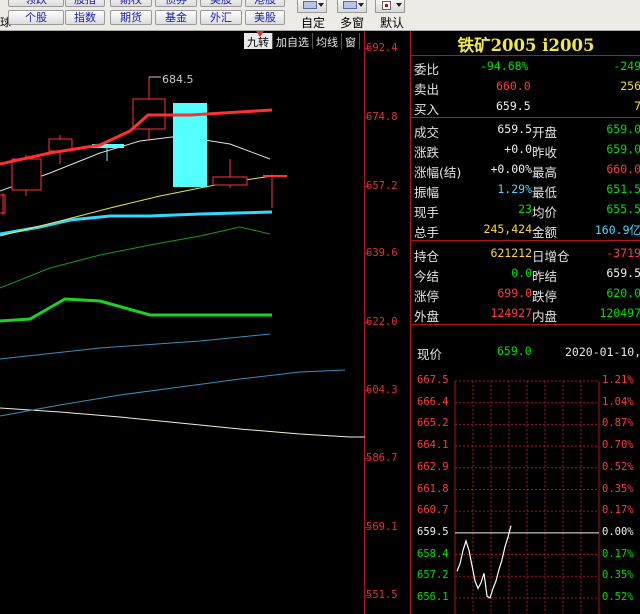 This screenshot has width=640, height=614. What do you see at coordinates (427, 316) in the screenshot?
I see `quote-label: 外盘` at bounding box center [427, 316].